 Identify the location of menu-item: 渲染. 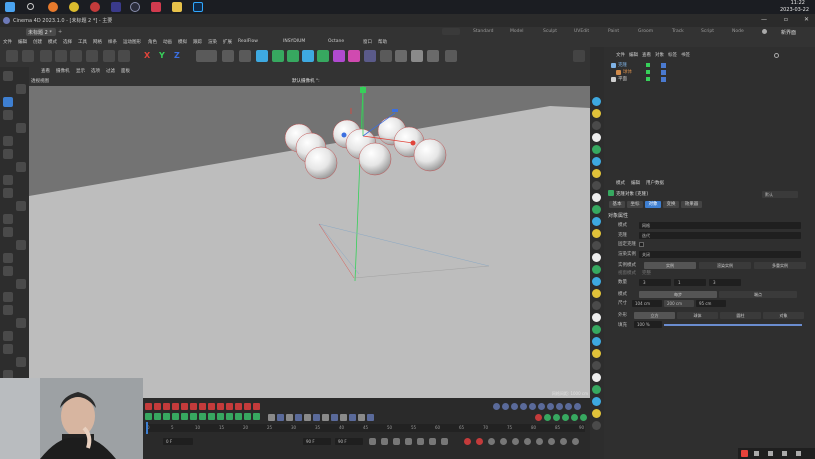
(212, 42).